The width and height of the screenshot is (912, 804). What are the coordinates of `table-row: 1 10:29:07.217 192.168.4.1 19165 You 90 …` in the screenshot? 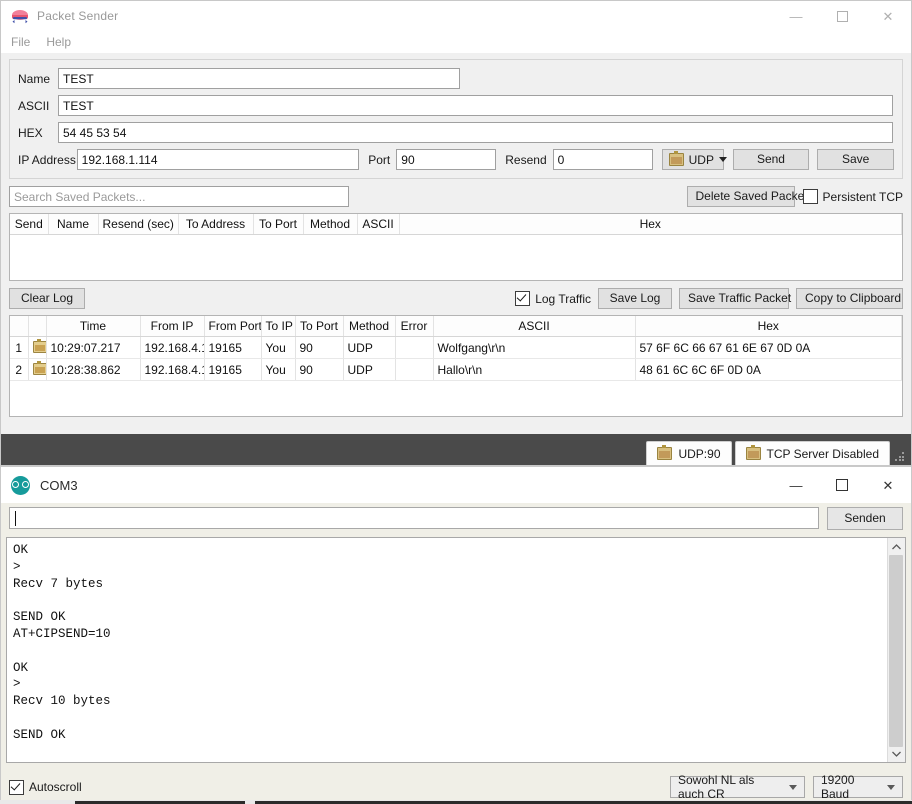 It's located at (456, 347).